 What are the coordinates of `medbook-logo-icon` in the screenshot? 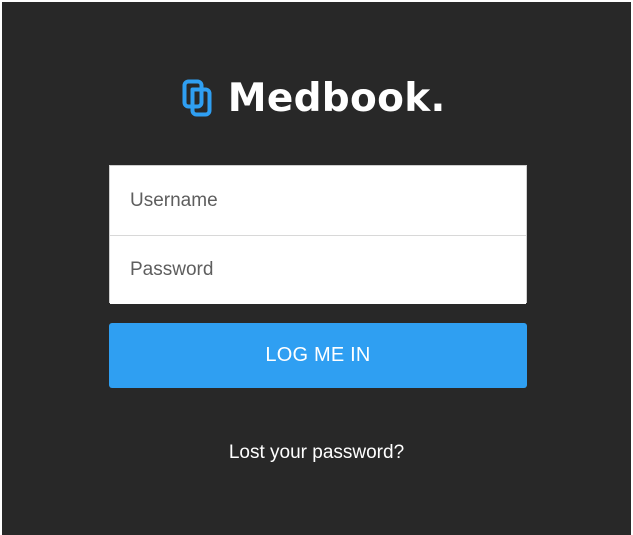 It's located at (197, 98).